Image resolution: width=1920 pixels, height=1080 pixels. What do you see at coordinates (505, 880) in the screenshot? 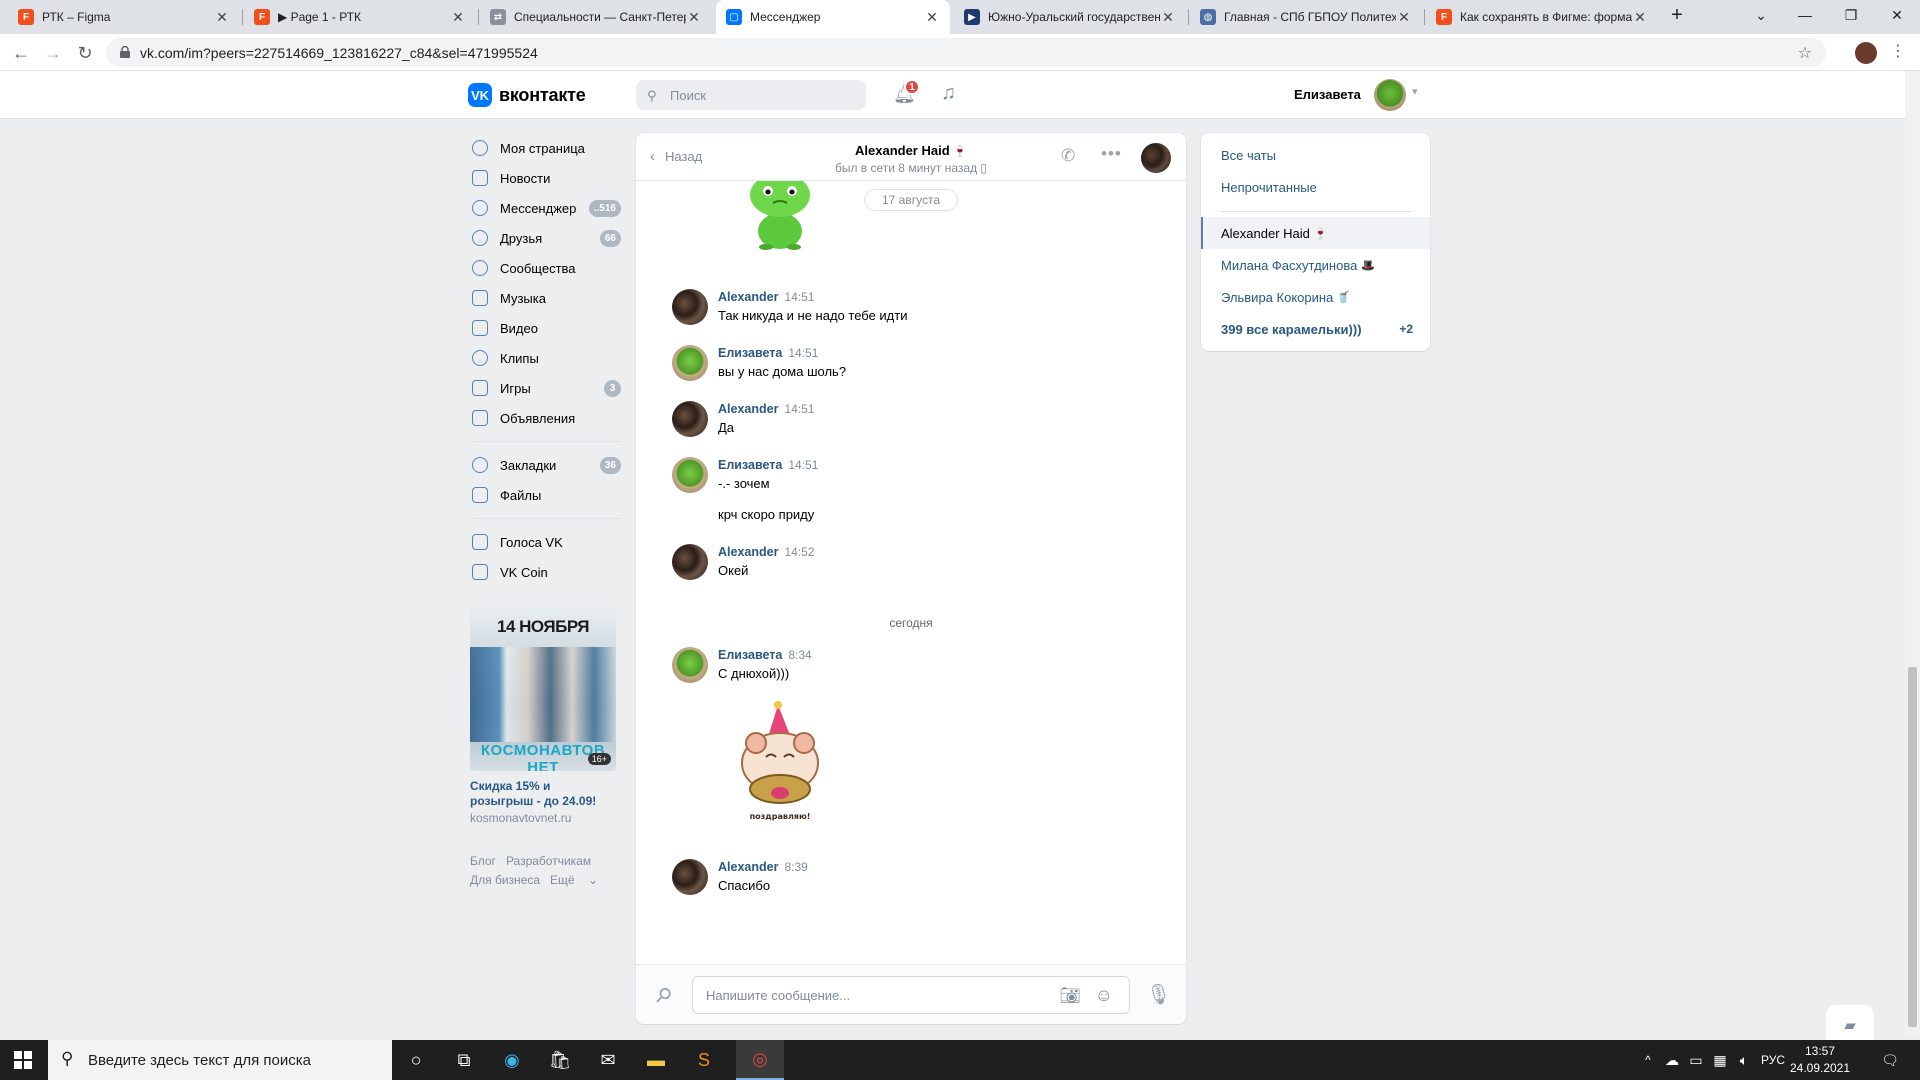
I see `footer-link-business: Для бизнеса` at bounding box center [505, 880].